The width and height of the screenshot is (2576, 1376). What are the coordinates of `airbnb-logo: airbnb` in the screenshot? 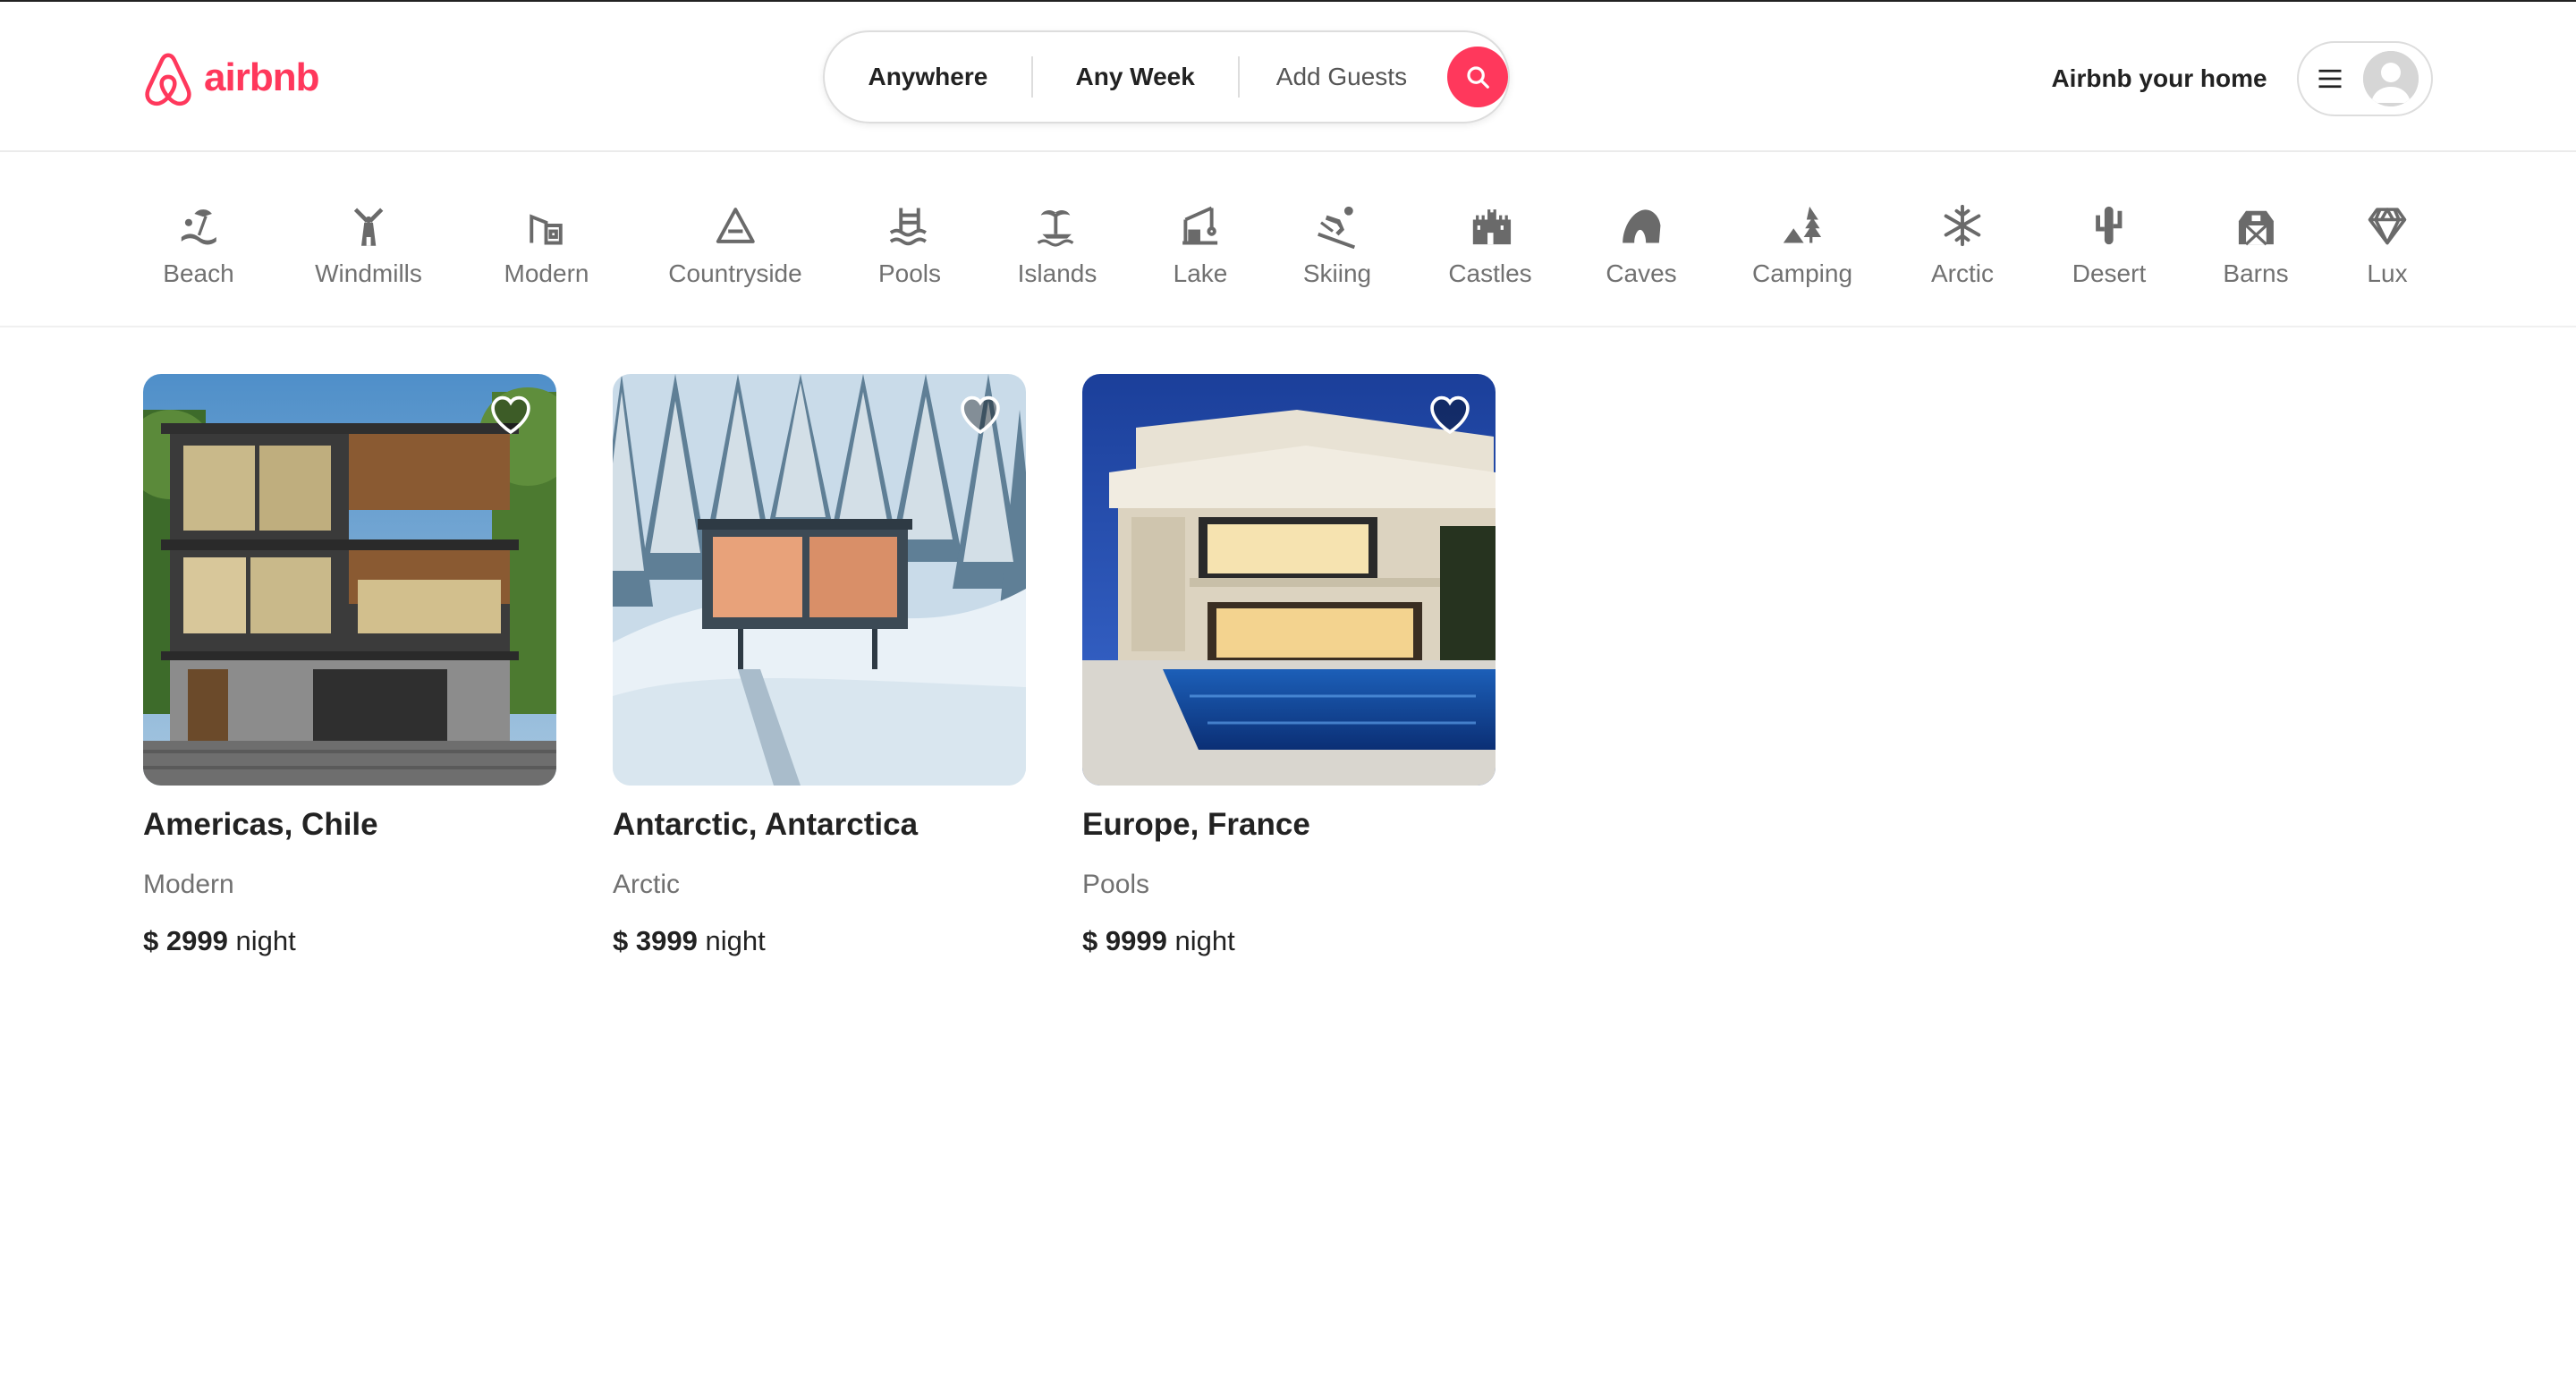 It's located at (230, 78).